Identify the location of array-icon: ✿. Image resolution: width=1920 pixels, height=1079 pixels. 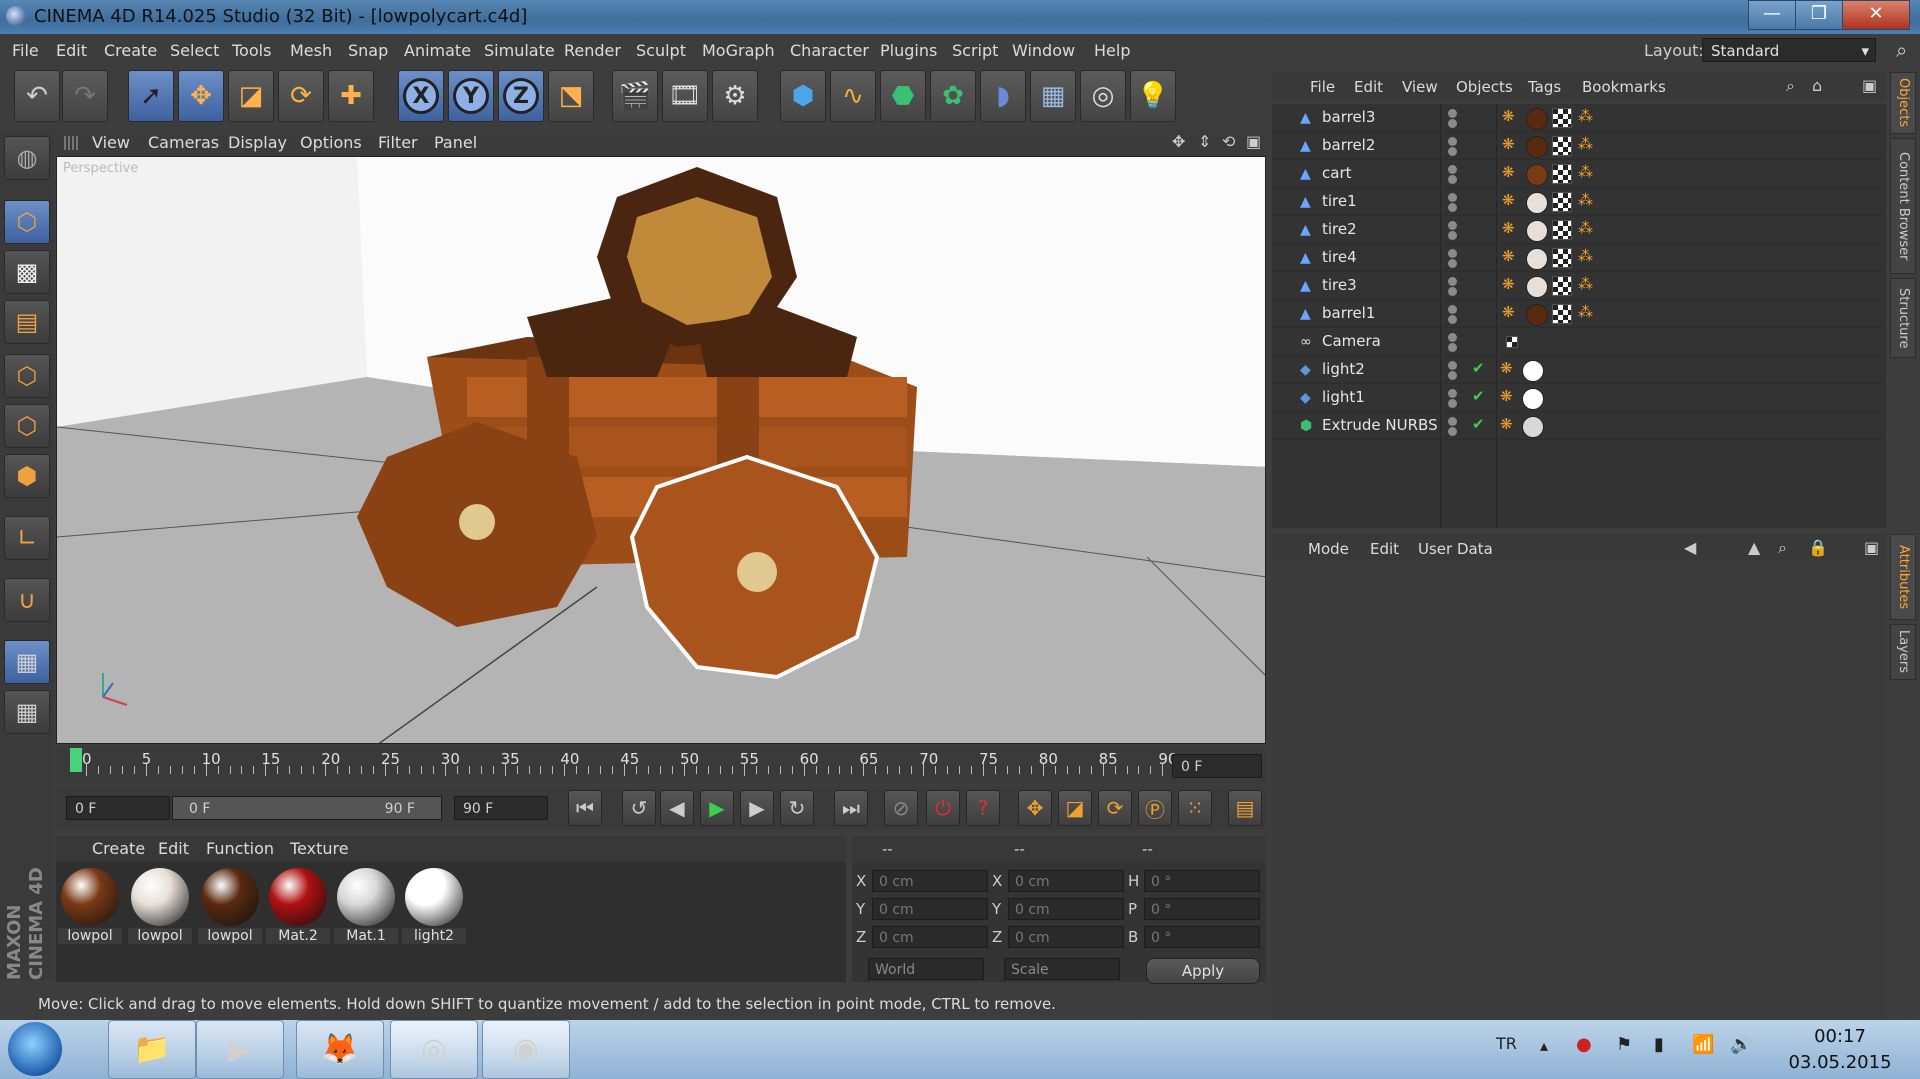
(953, 96).